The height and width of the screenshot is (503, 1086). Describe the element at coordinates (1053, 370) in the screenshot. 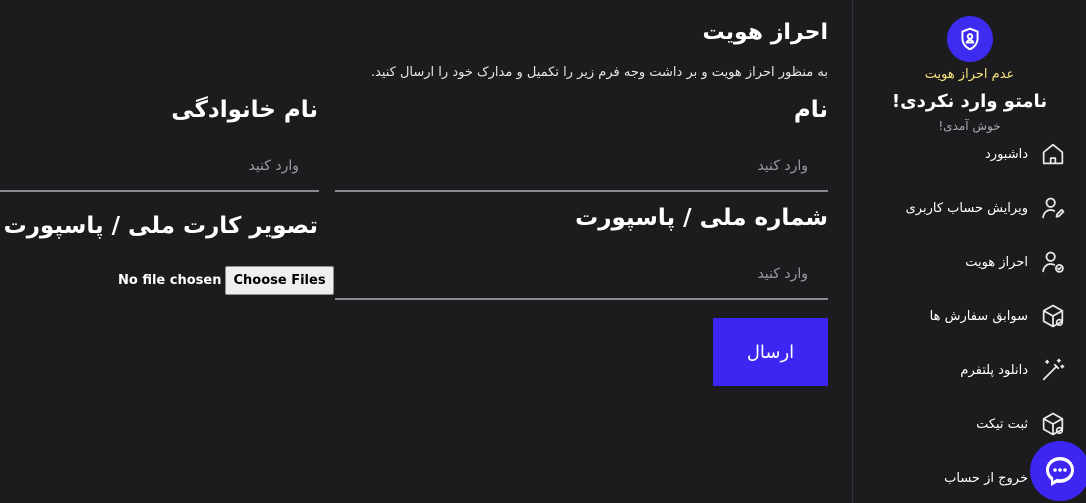

I see `magic-wand-icon` at that location.